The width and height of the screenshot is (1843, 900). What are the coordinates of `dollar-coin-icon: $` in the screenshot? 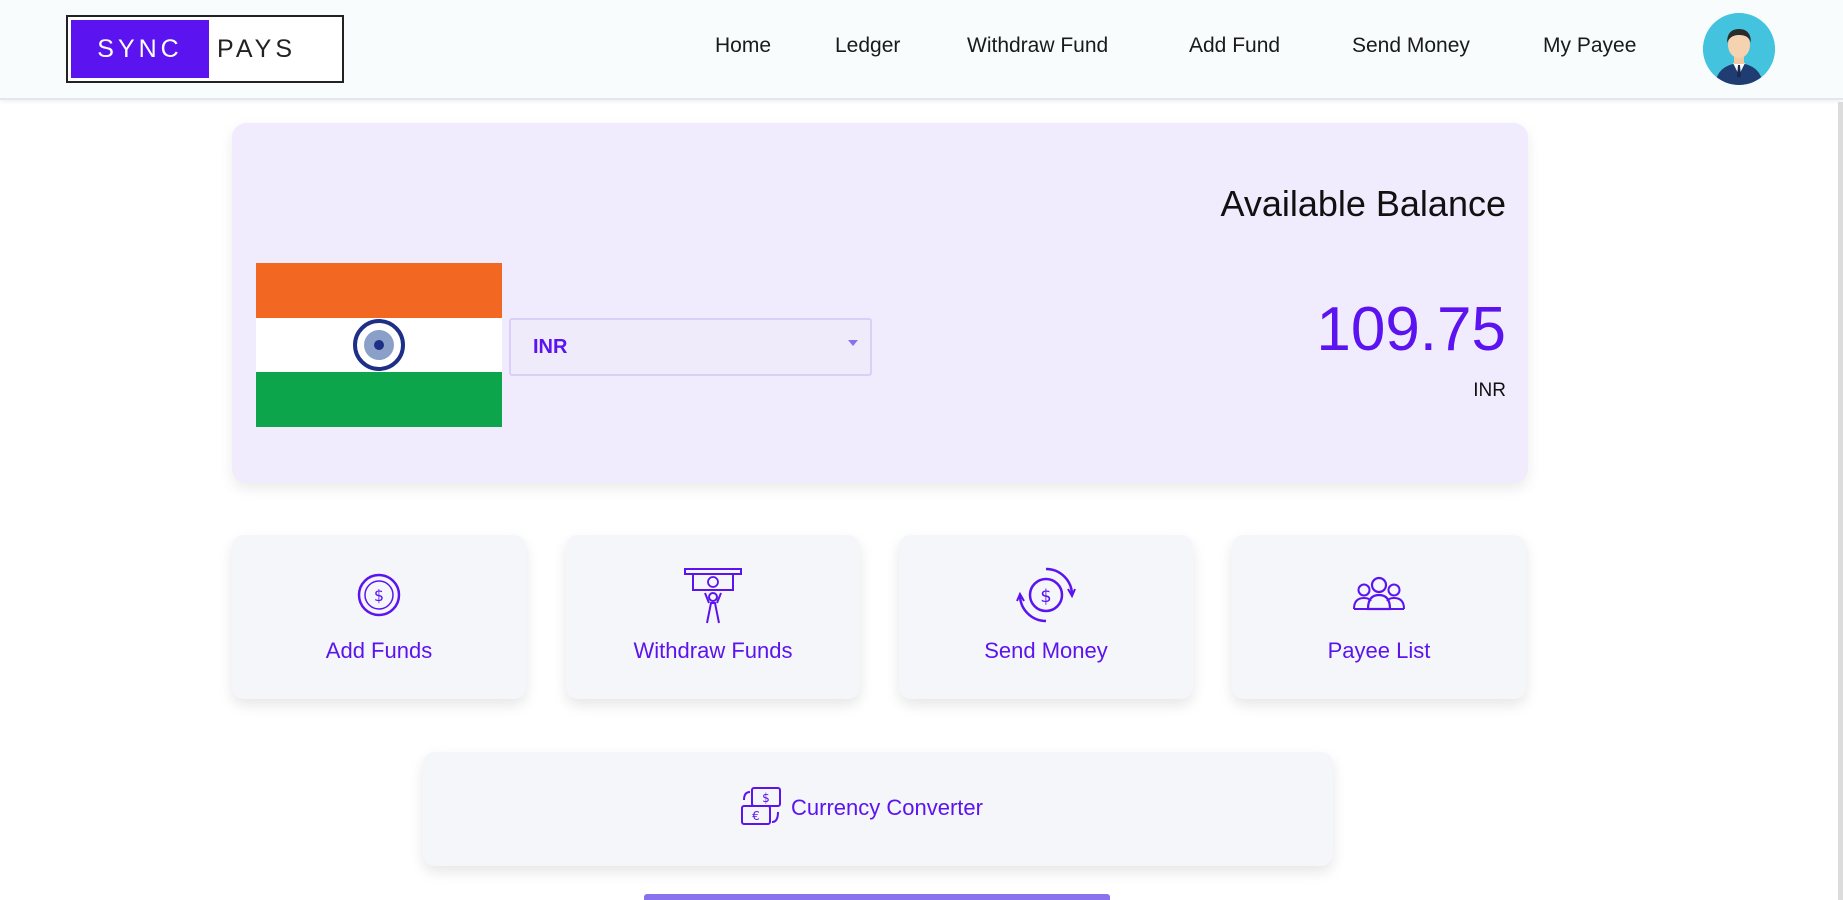 It's located at (379, 595).